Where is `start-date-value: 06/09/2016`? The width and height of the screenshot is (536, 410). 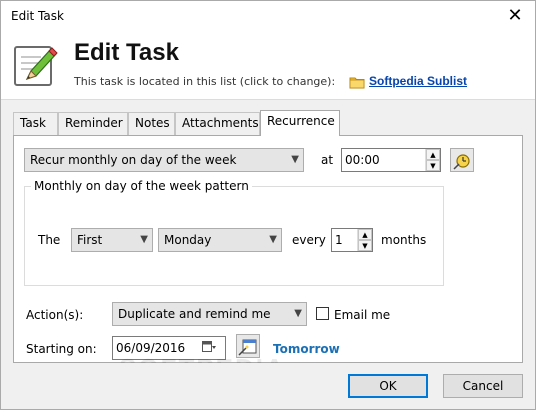
start-date-value: 06/09/2016 is located at coordinates (151, 348).